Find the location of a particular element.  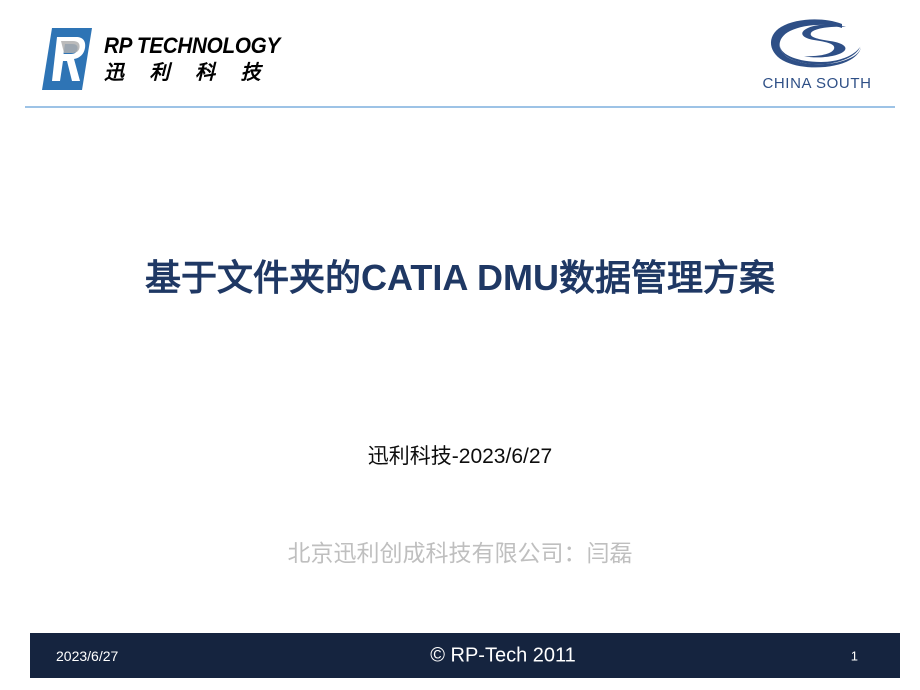

footer-copyright: © RP-Tech 2011 is located at coordinates (503, 655).